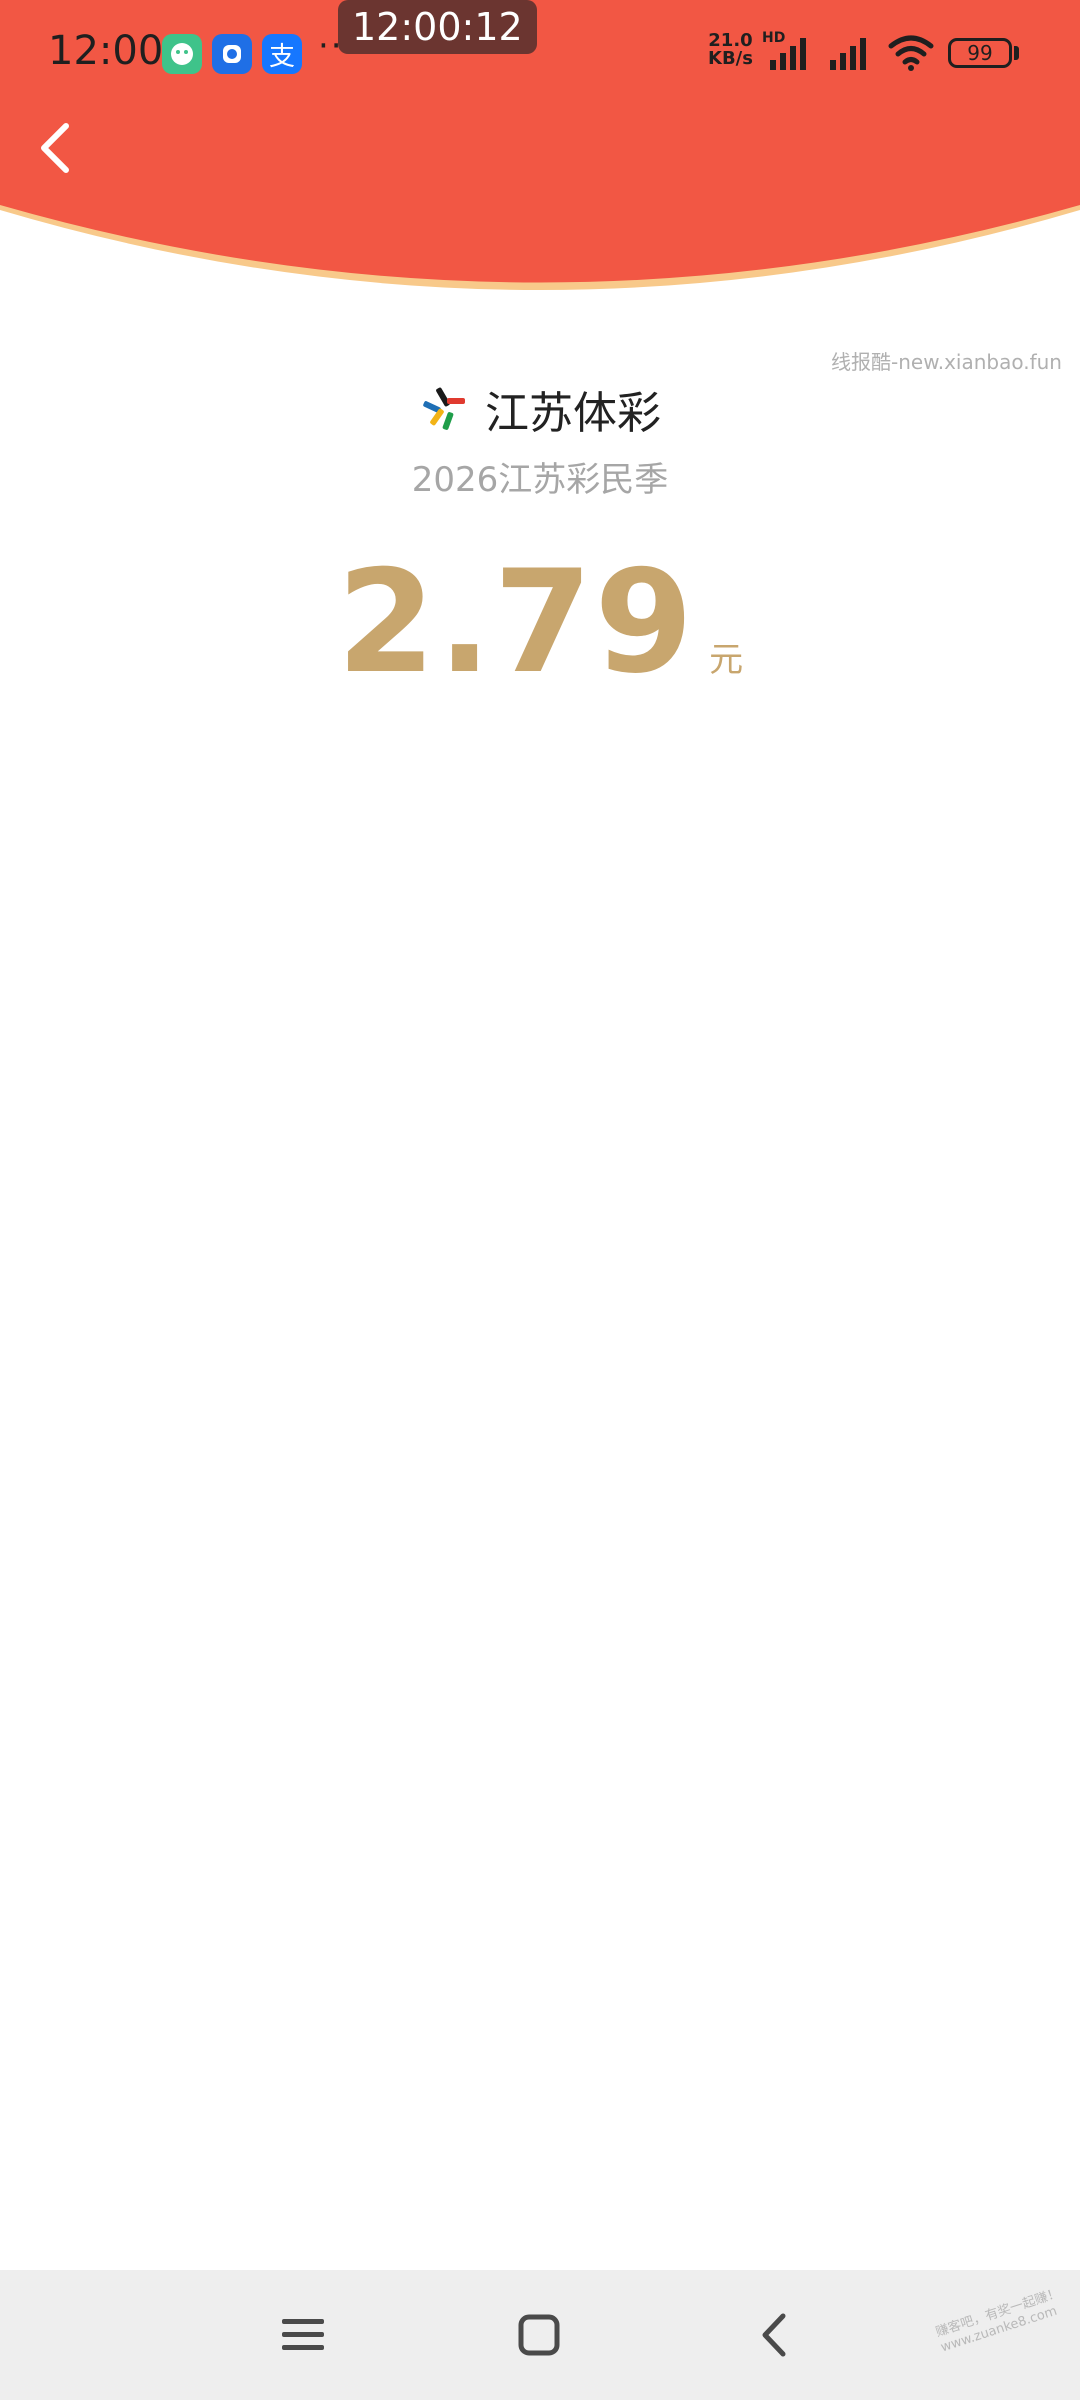 The image size is (1080, 2400). I want to click on chevron-left-icon, so click(55, 148).